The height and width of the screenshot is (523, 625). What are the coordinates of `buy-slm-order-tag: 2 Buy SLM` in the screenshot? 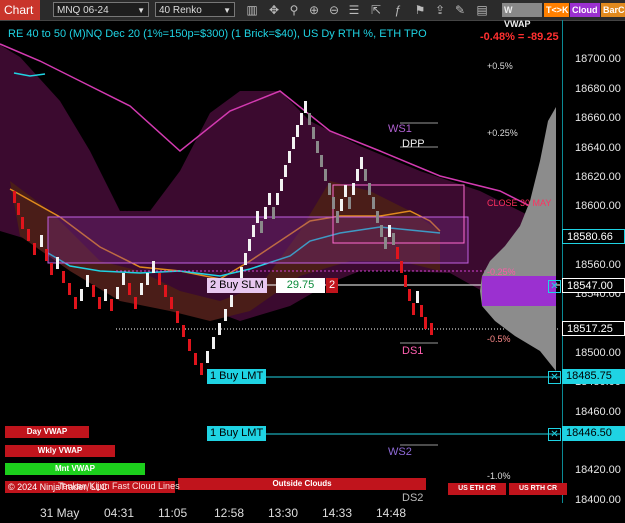 It's located at (237, 285).